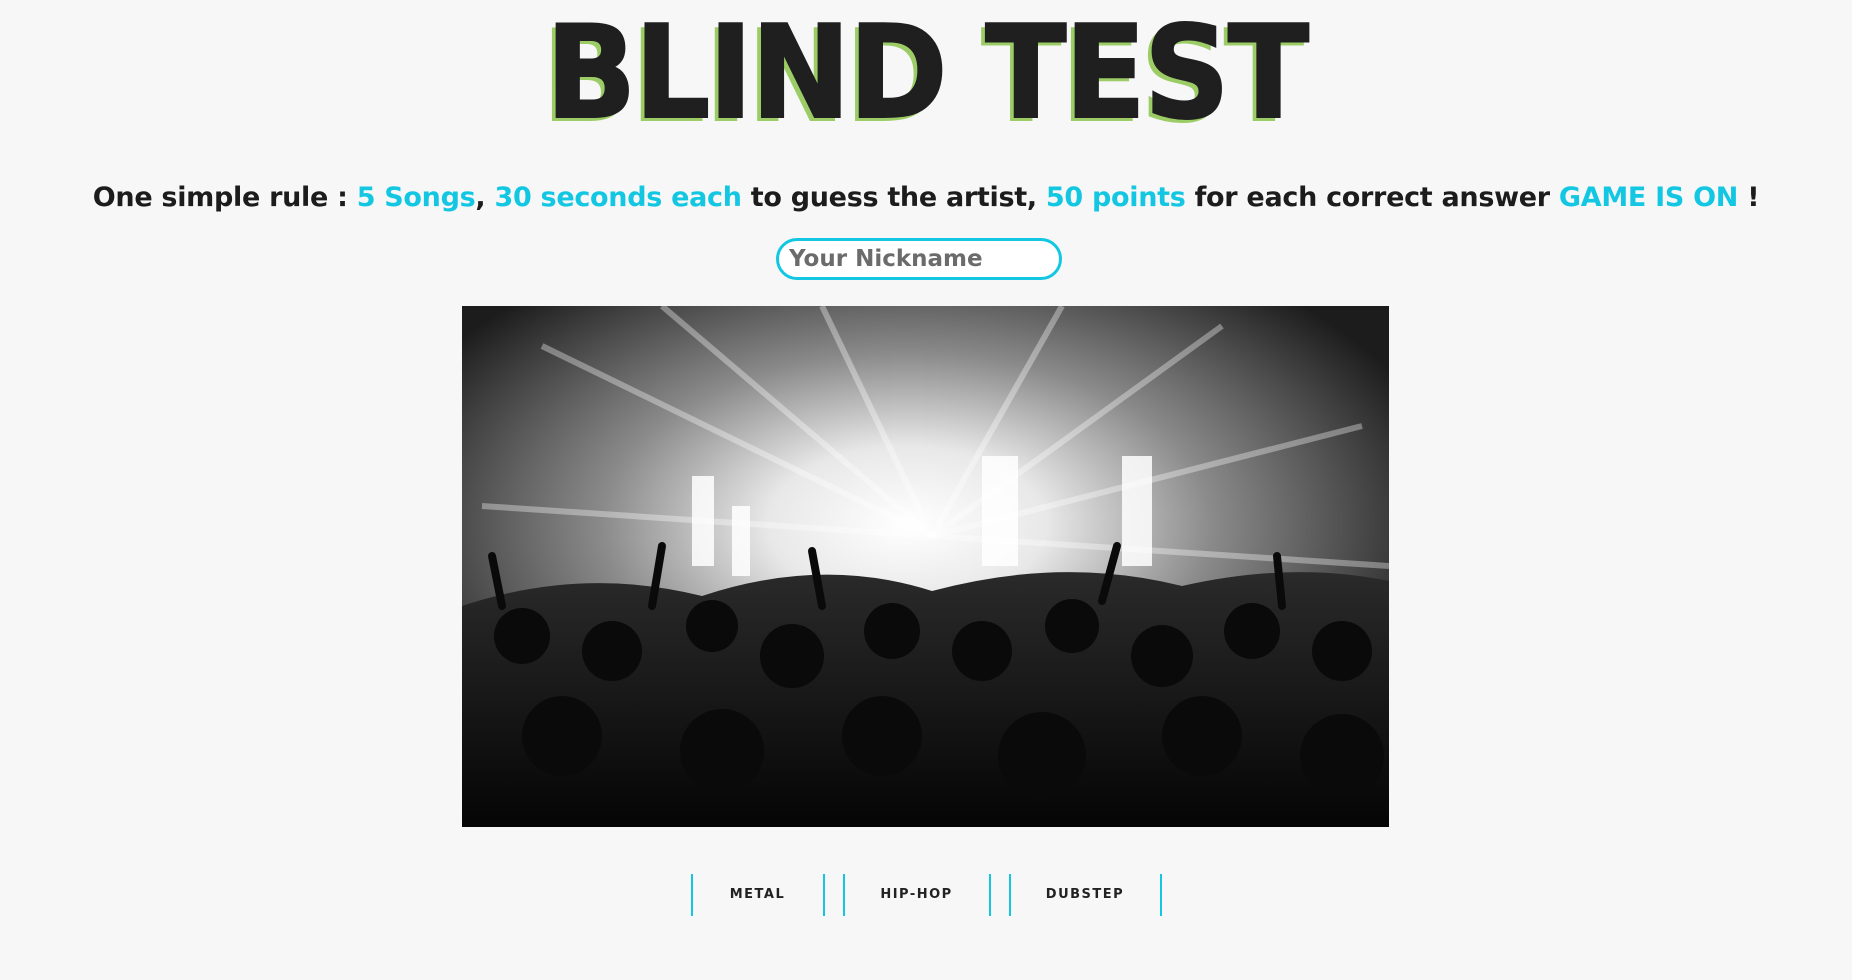  What do you see at coordinates (1115, 197) in the screenshot?
I see `rules-points: 50 points` at bounding box center [1115, 197].